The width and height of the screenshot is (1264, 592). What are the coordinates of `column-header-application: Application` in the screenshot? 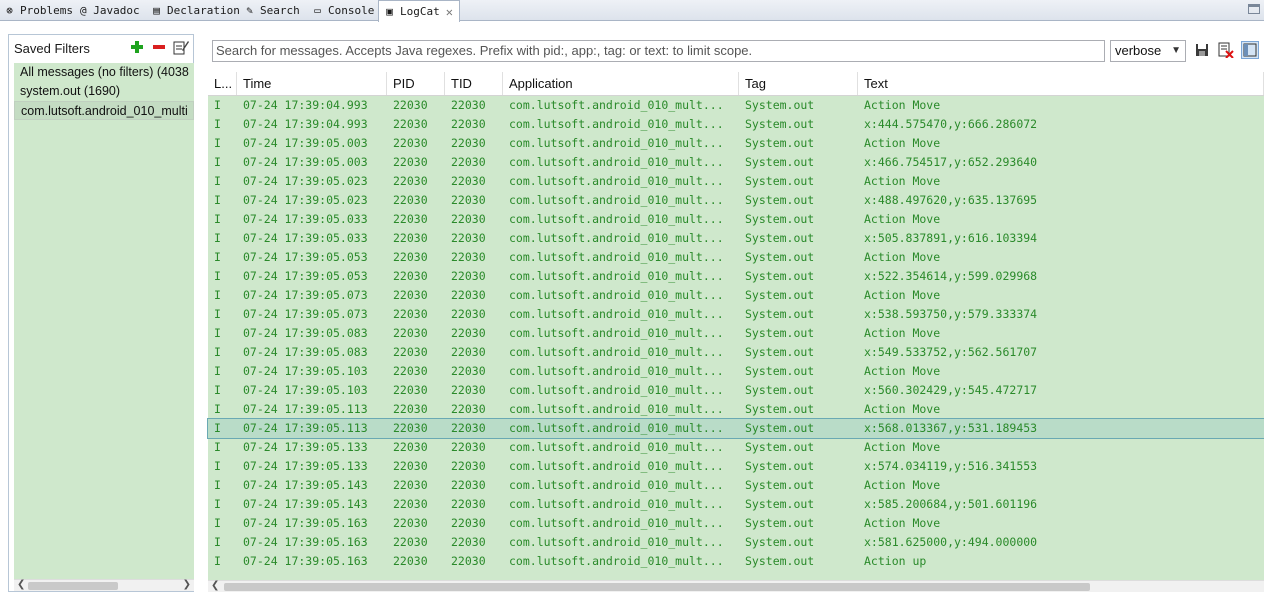 It's located at (621, 83).